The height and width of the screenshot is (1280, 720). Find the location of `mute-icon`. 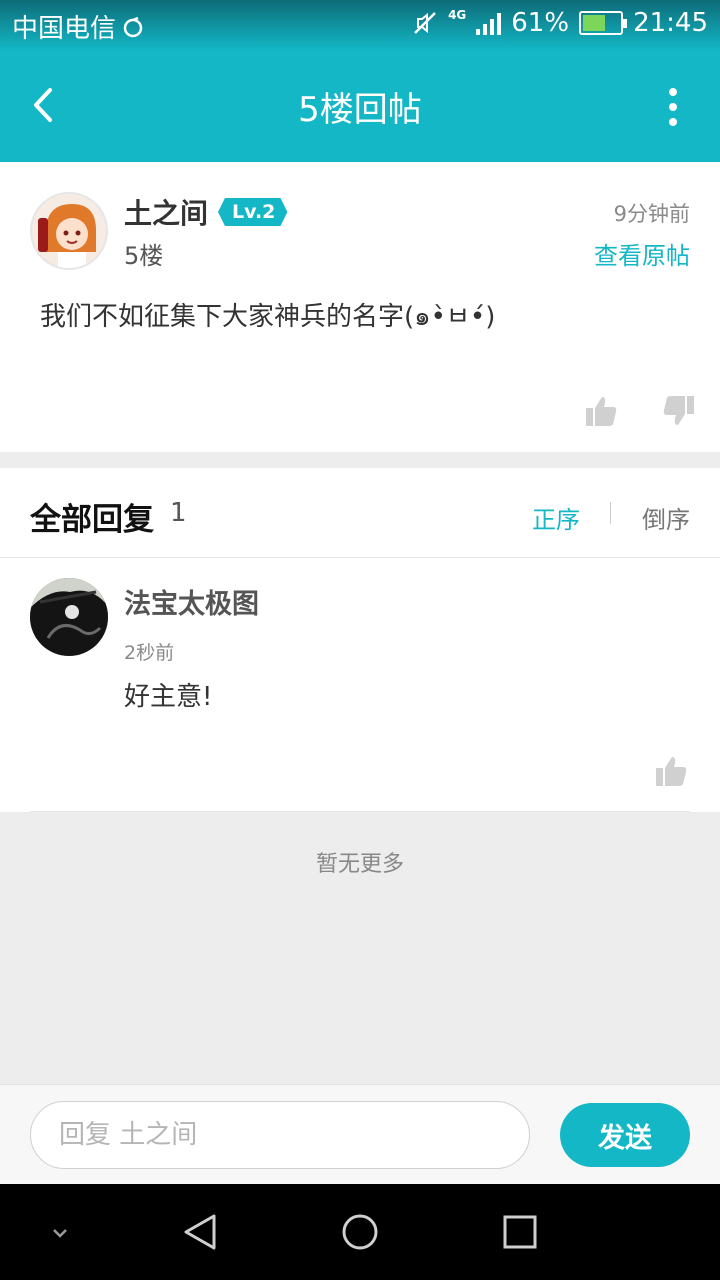

mute-icon is located at coordinates (425, 23).